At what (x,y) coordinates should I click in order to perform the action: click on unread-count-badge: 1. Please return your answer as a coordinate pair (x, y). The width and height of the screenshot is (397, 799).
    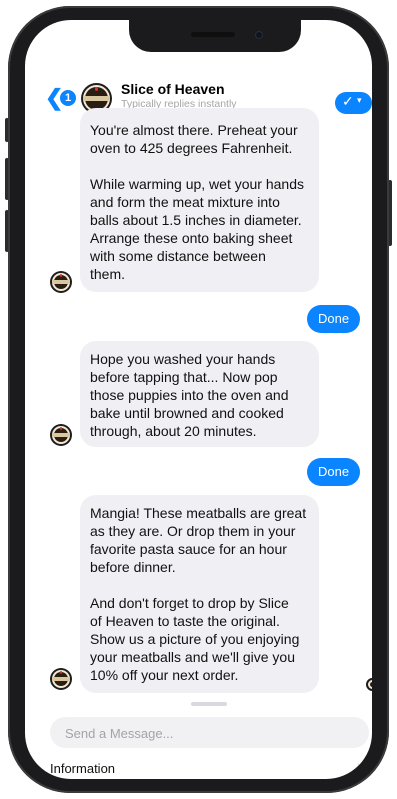
    Looking at the image, I should click on (68, 98).